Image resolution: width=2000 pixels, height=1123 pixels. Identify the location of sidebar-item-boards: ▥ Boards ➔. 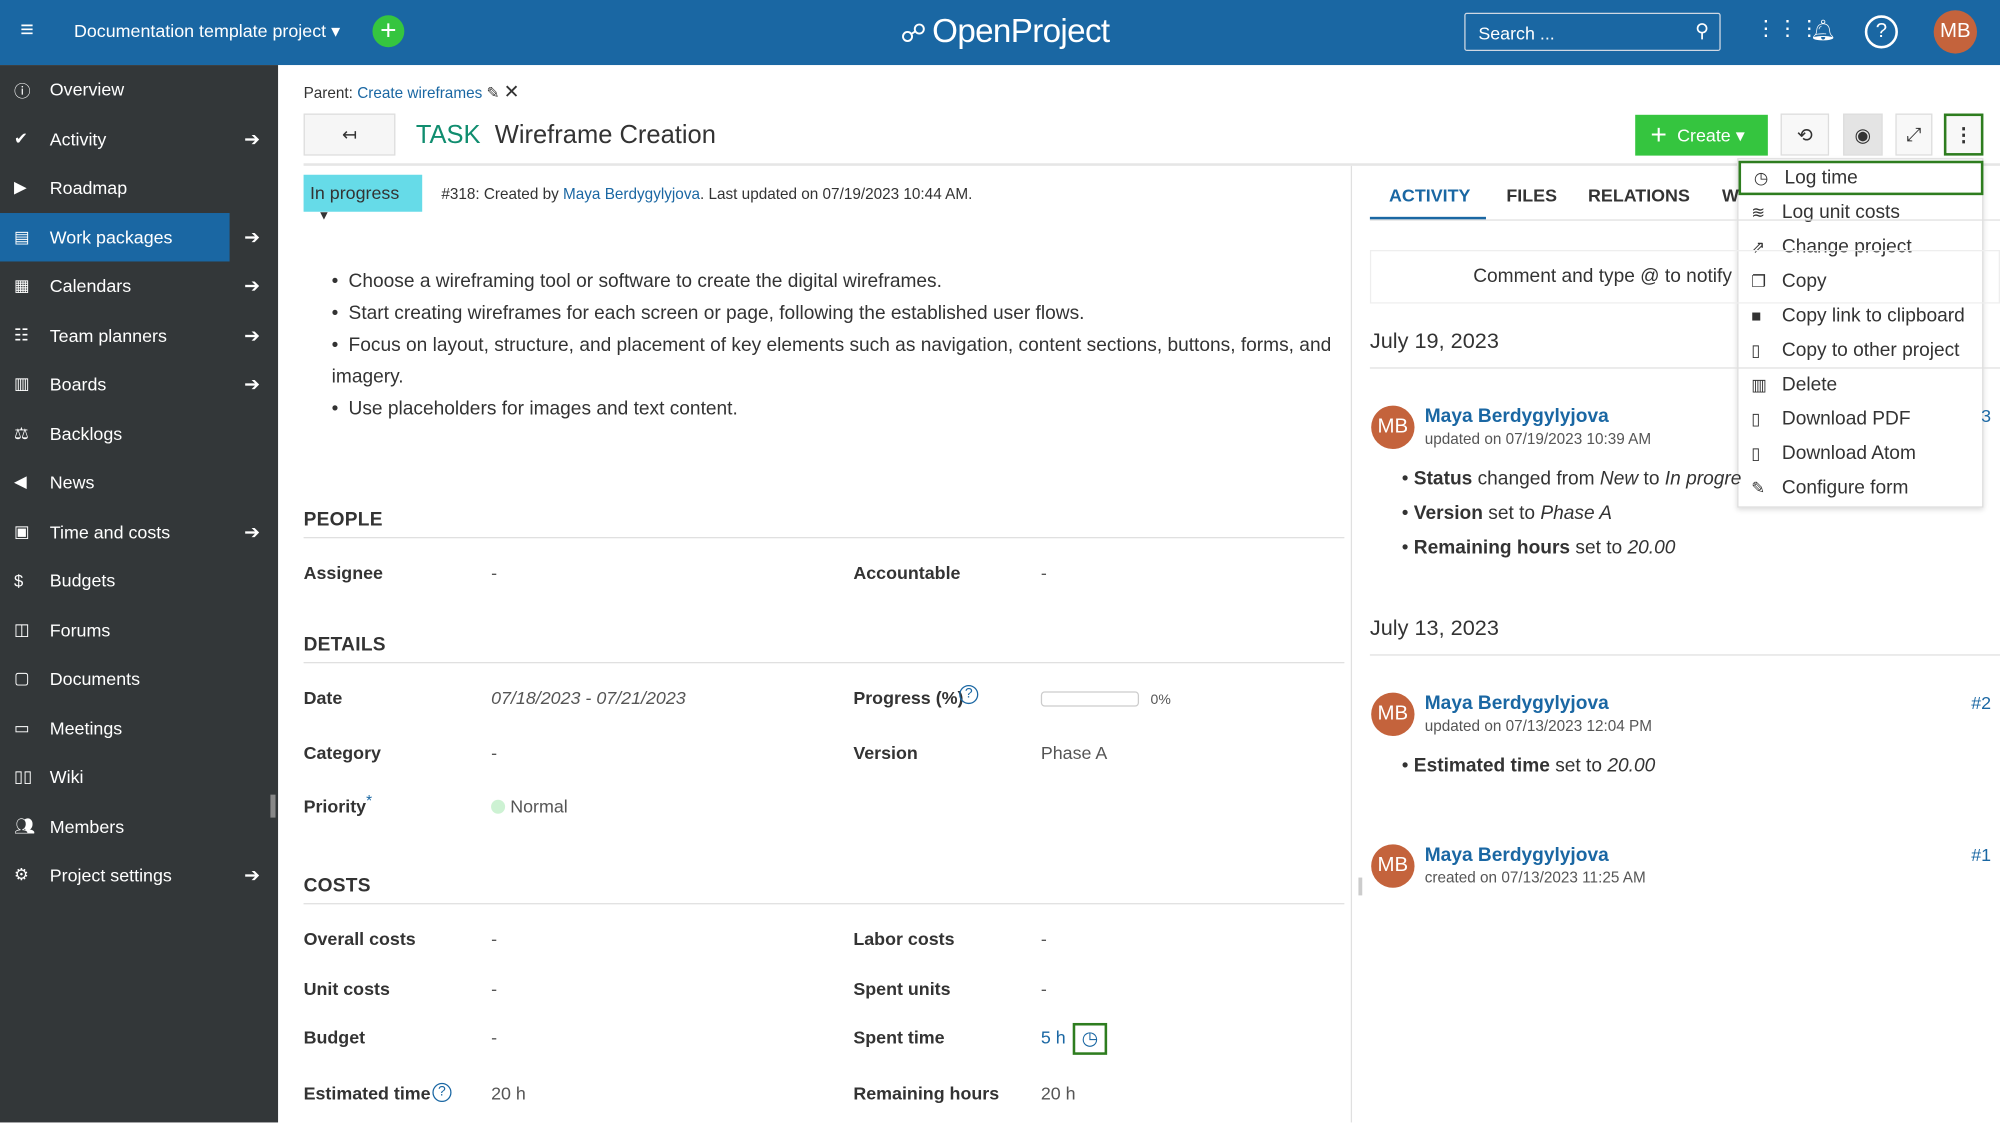
(139, 384).